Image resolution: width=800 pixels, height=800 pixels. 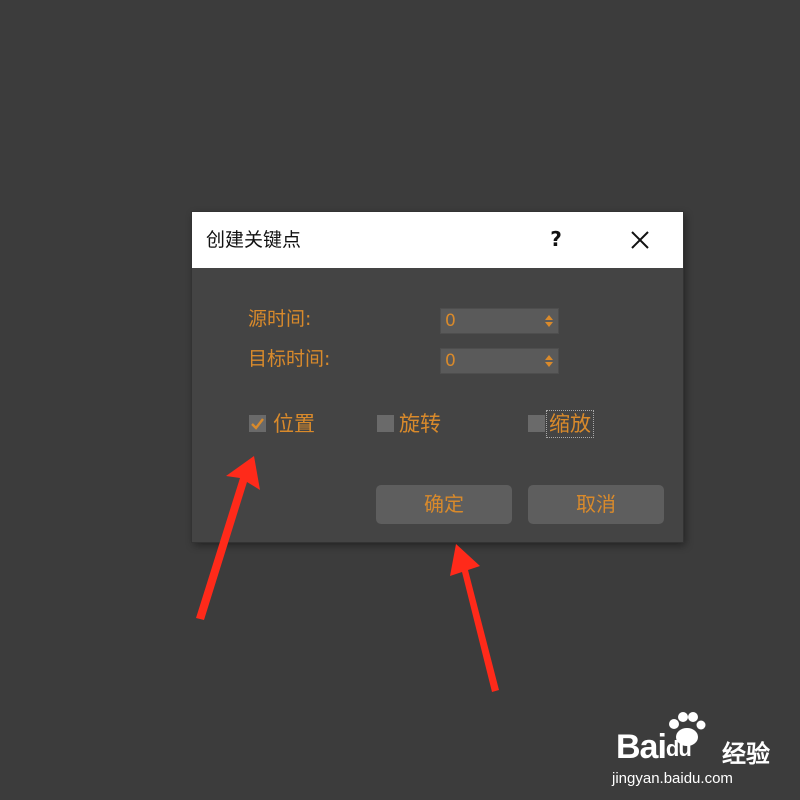 I want to click on rotation-checkbox, so click(x=385, y=423).